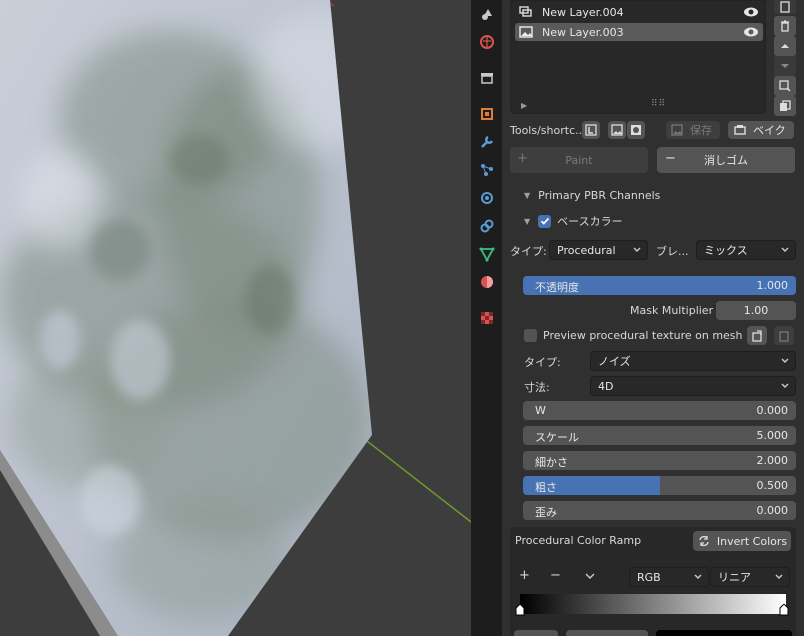 The height and width of the screenshot is (636, 804). I want to click on properties-tab-bar, so click(486, 318).